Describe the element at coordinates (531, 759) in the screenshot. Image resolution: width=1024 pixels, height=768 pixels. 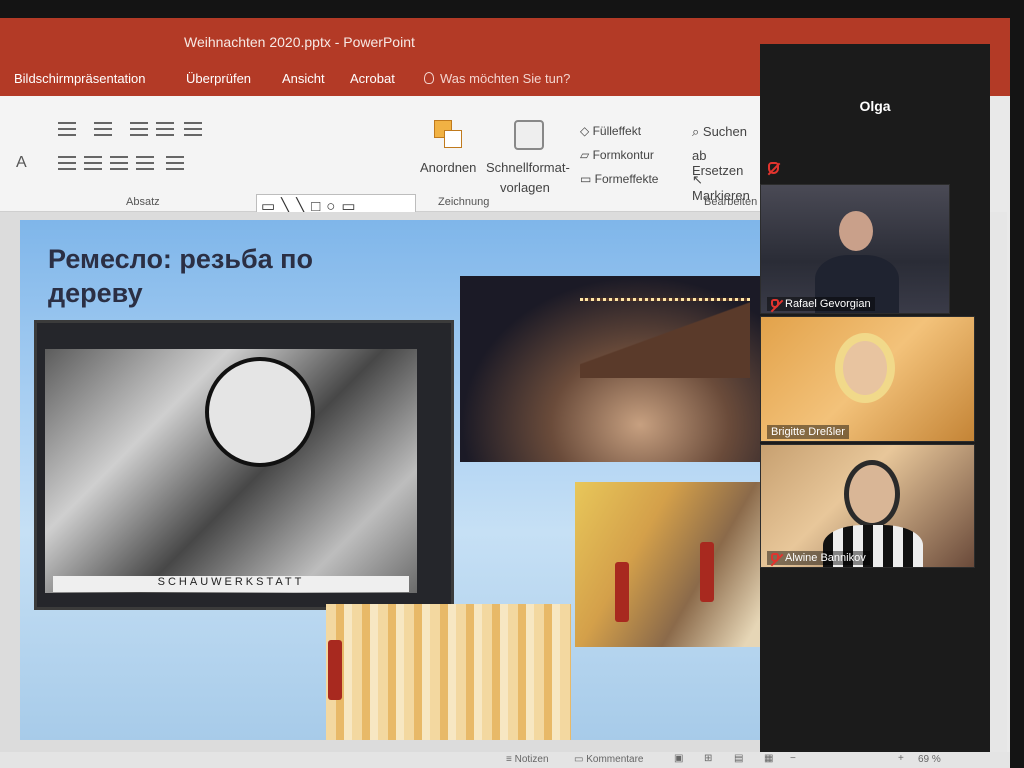
I see `notes-label: Notizen` at that location.